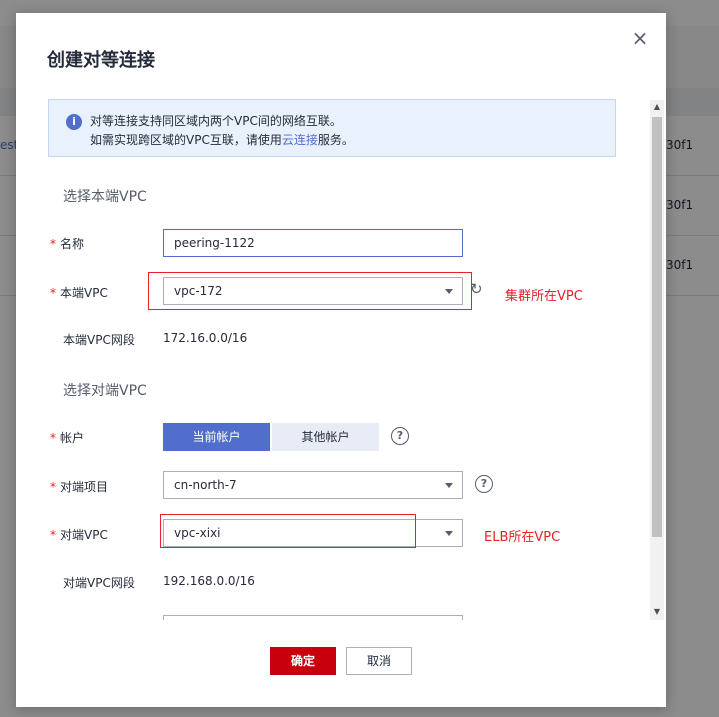 The width and height of the screenshot is (719, 717). Describe the element at coordinates (325, 437) in the screenshot. I see `other-account-button: 其他帐户` at that location.